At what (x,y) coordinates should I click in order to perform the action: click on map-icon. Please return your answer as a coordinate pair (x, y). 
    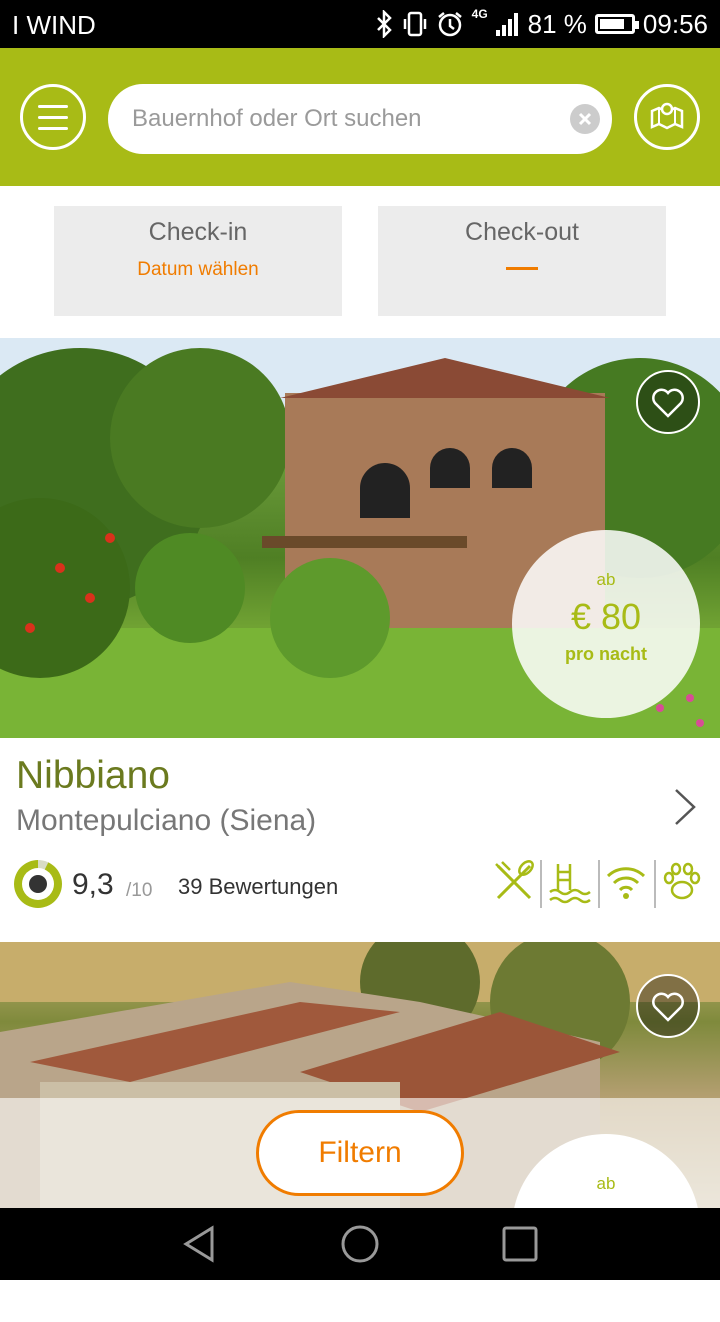
    Looking at the image, I should click on (667, 116).